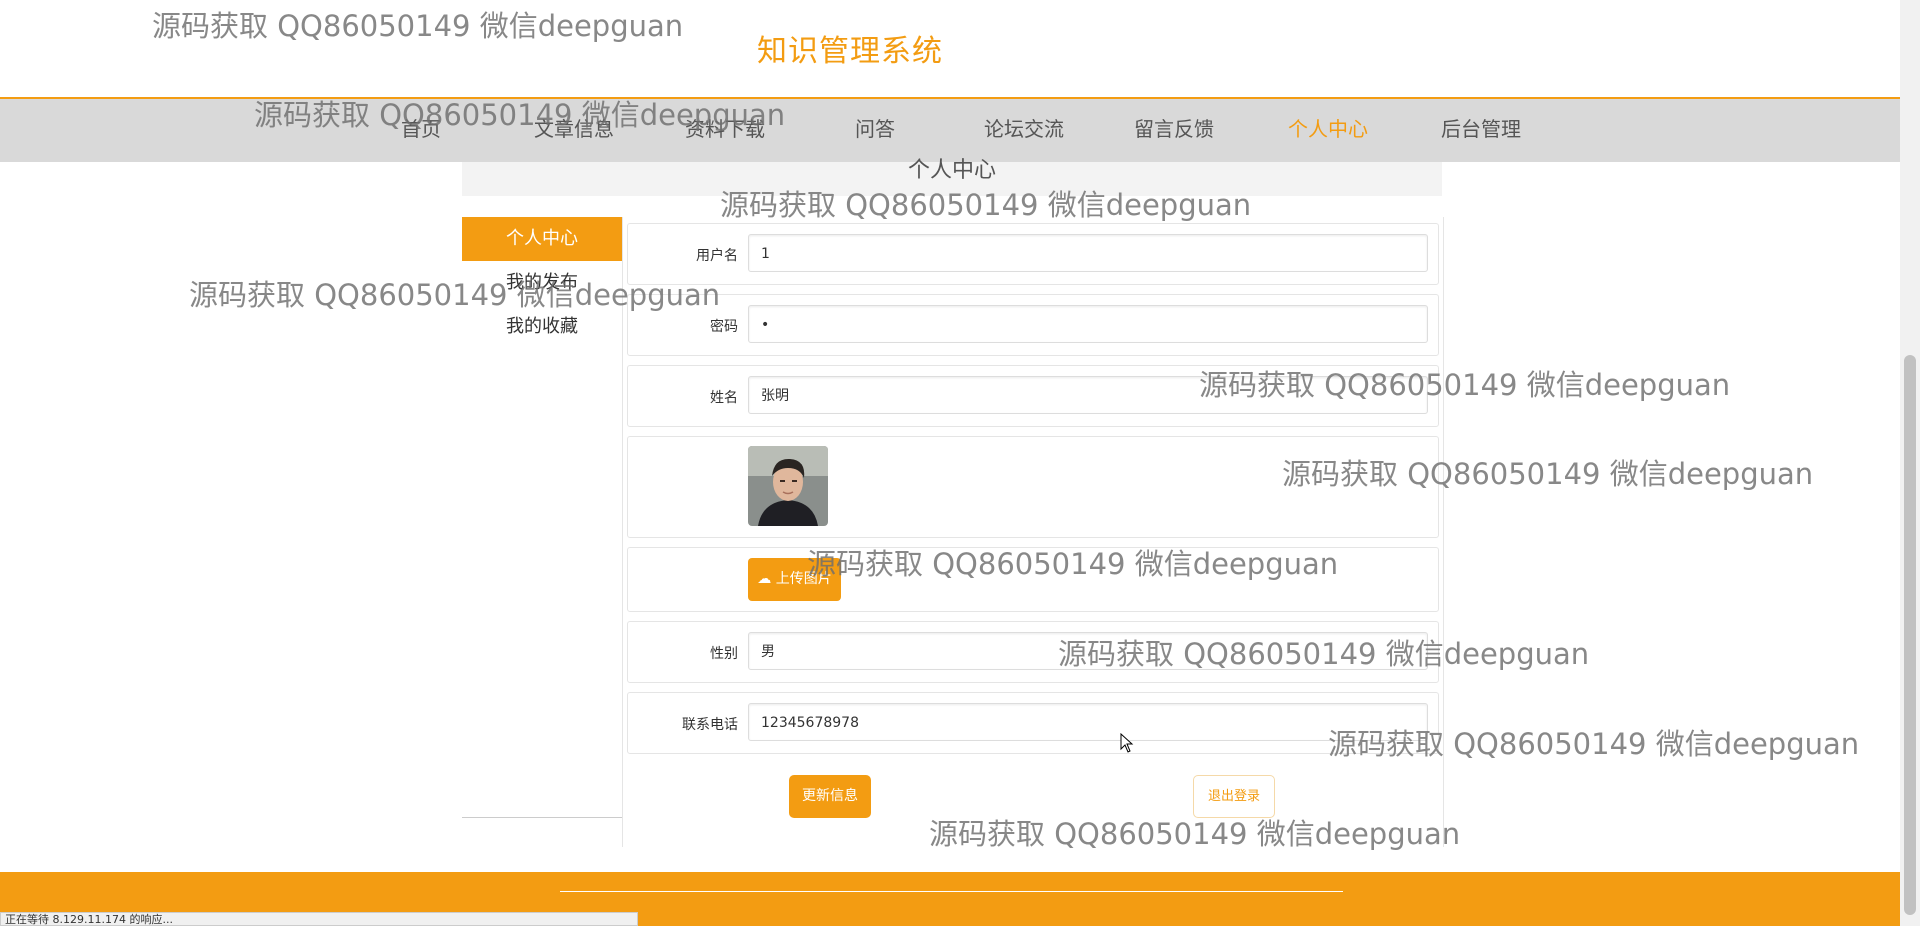  I want to click on form-row-upload: ☁ 上传图片, so click(1033, 579).